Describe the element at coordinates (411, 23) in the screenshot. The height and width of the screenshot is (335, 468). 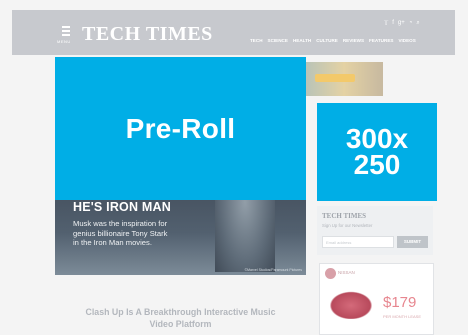
I see `rss-icon: ◔` at that location.